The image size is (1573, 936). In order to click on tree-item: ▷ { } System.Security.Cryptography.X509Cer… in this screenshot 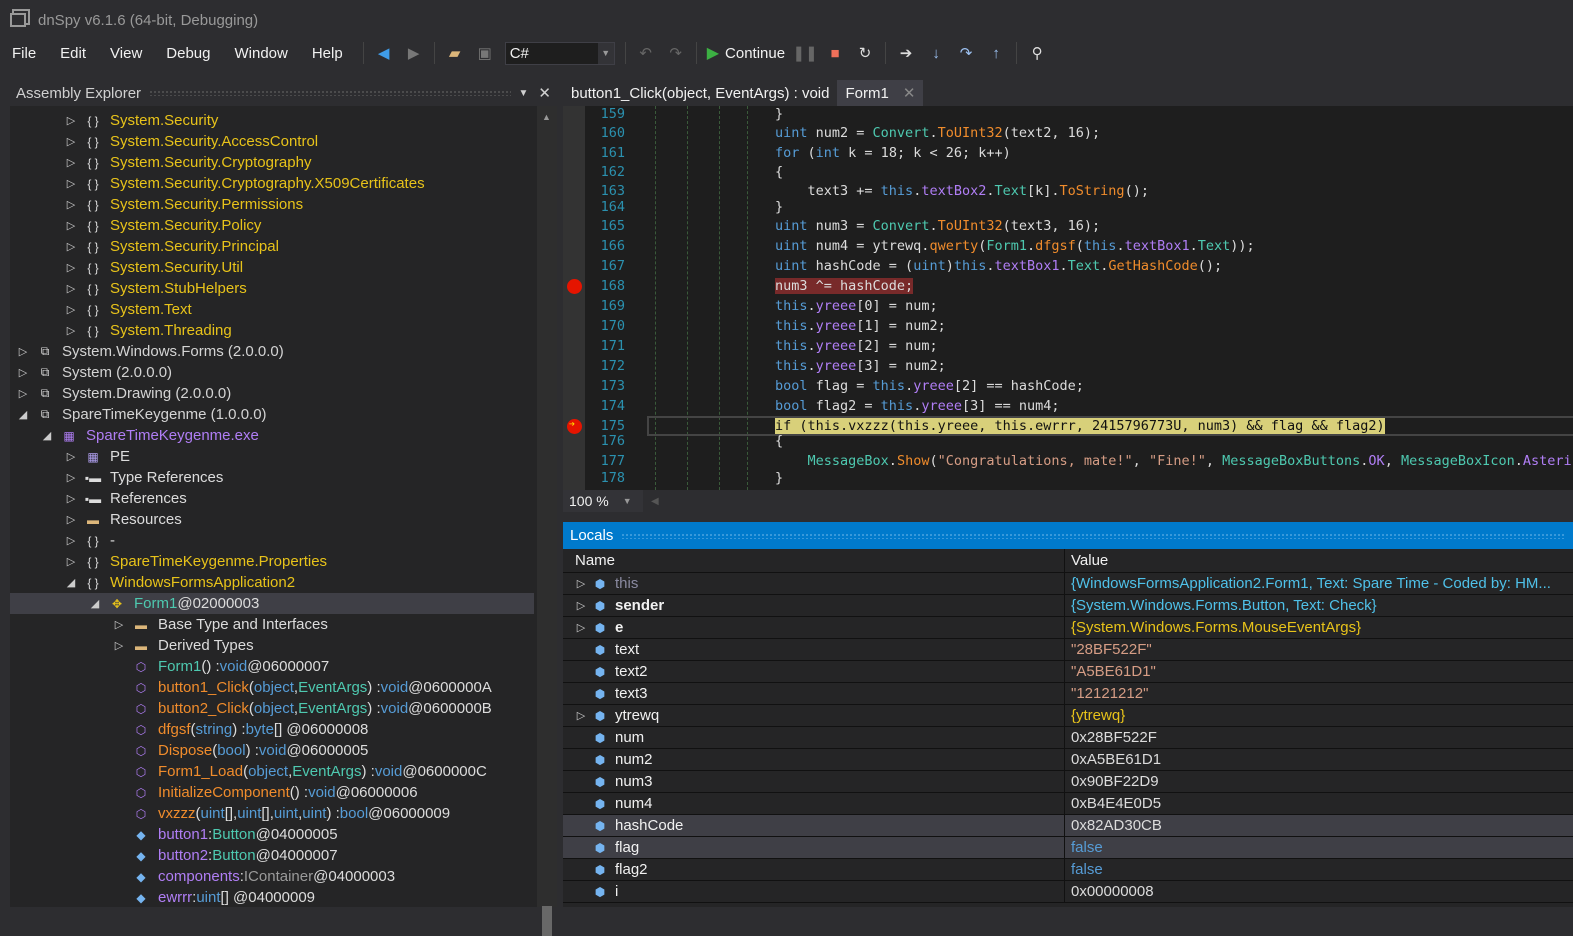, I will do `click(272, 183)`.